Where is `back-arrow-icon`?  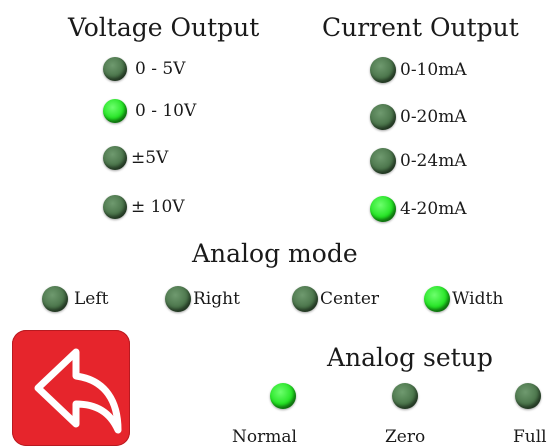
back-arrow-icon is located at coordinates (78, 391).